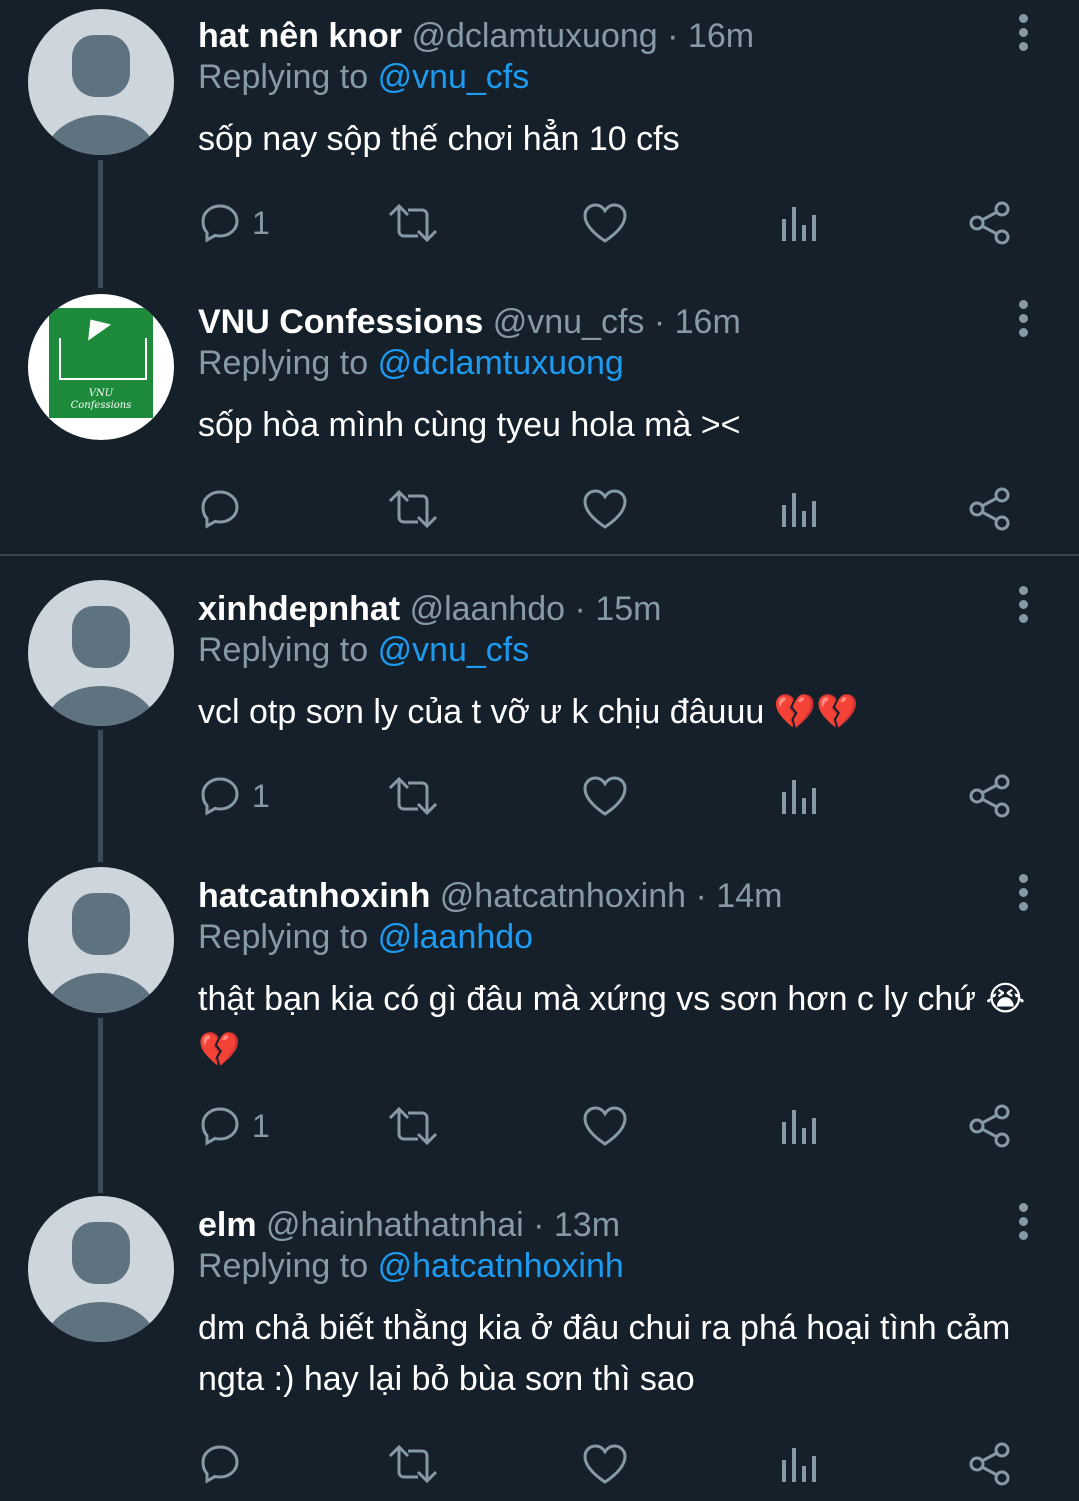  What do you see at coordinates (101, 363) in the screenshot?
I see `vnu-logo: VNU Confessions` at bounding box center [101, 363].